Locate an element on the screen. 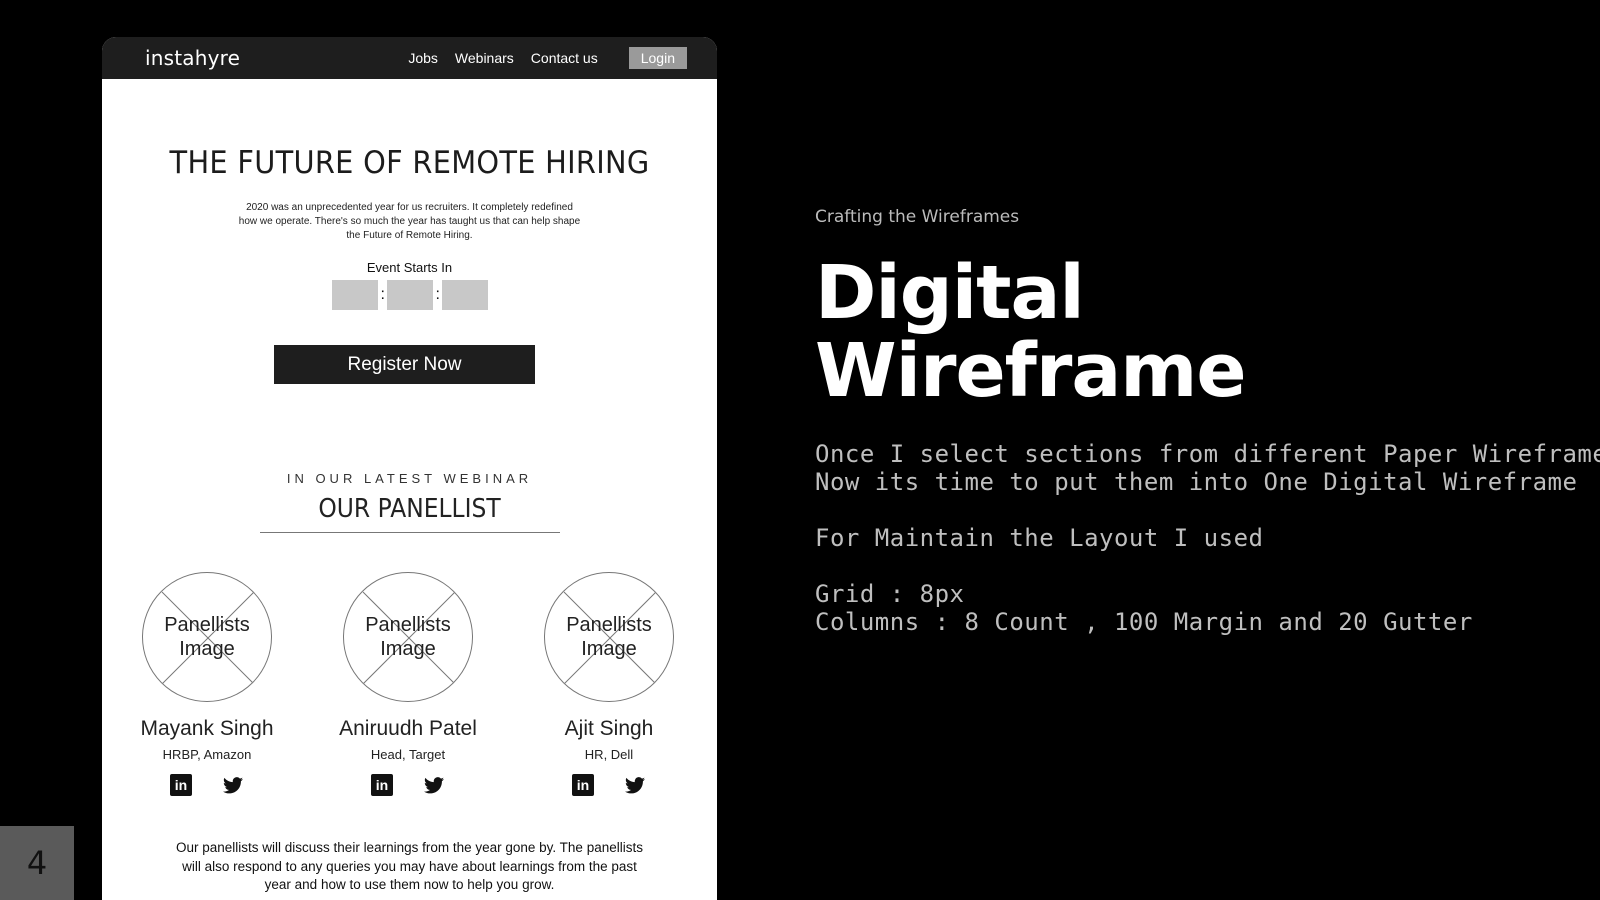  hero-title: THE FUTURE OF REMOTE HIRING is located at coordinates (409, 163).